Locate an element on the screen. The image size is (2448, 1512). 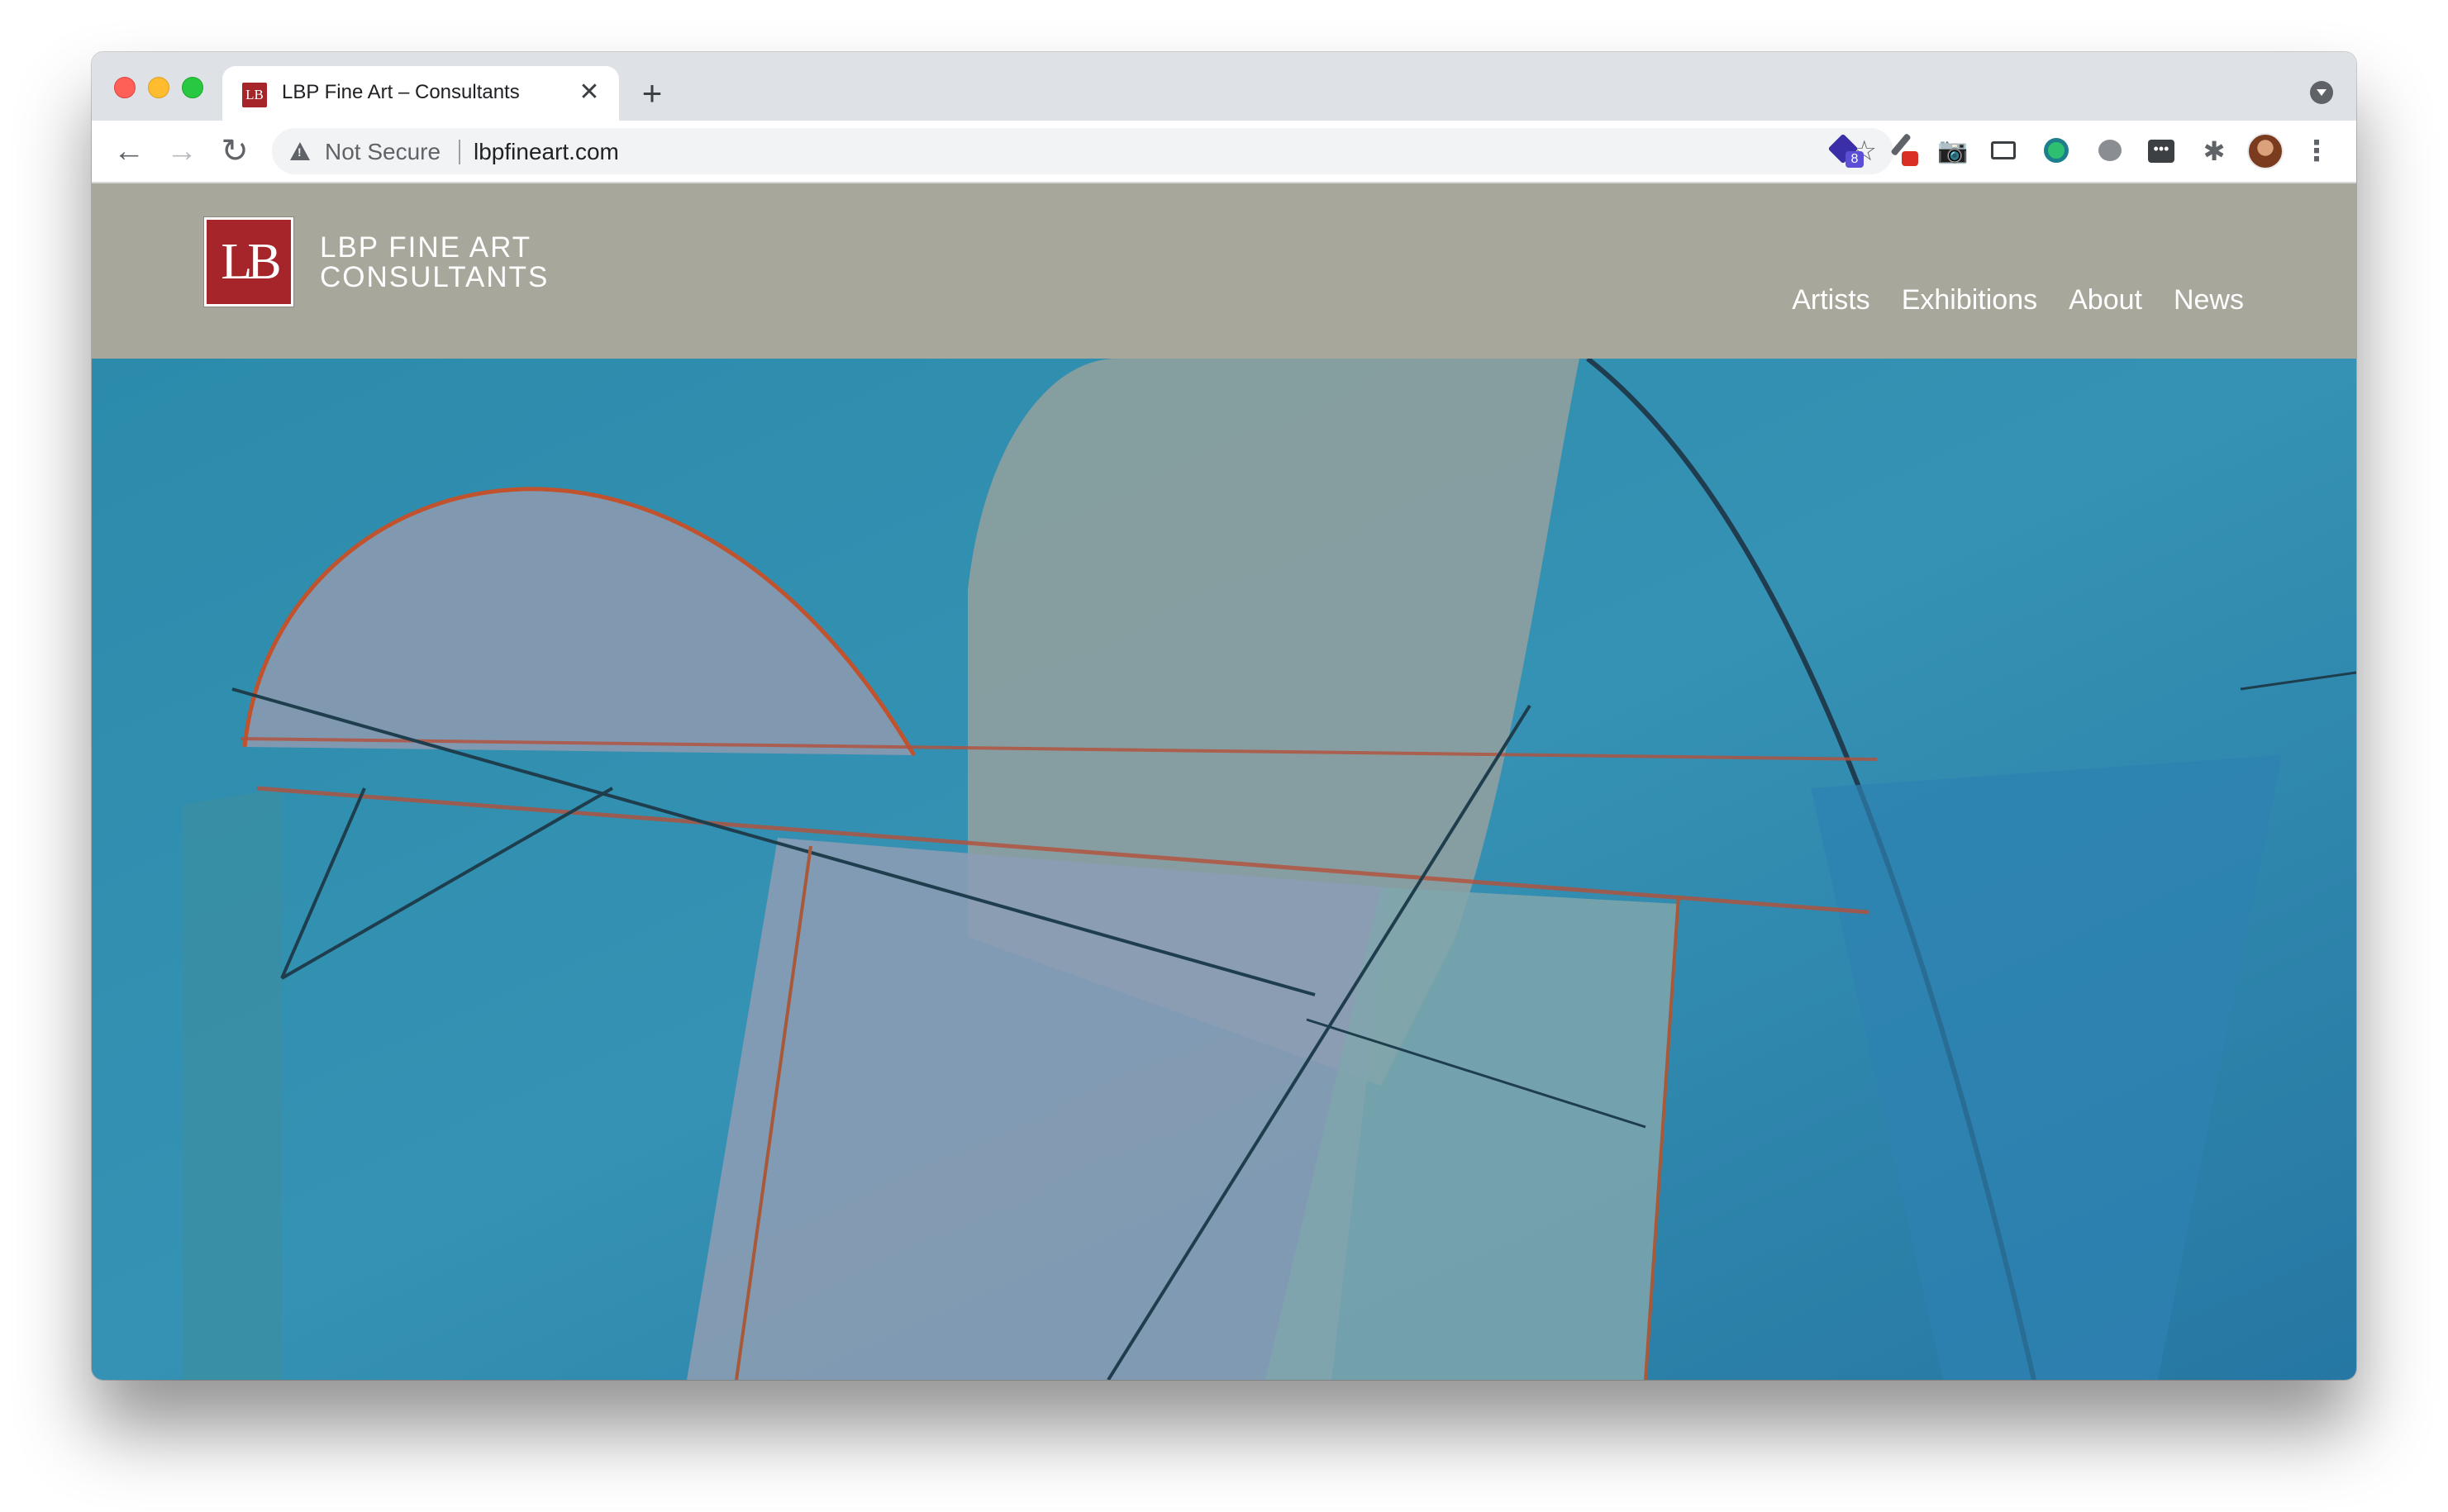
back-button: ← is located at coordinates (129, 151).